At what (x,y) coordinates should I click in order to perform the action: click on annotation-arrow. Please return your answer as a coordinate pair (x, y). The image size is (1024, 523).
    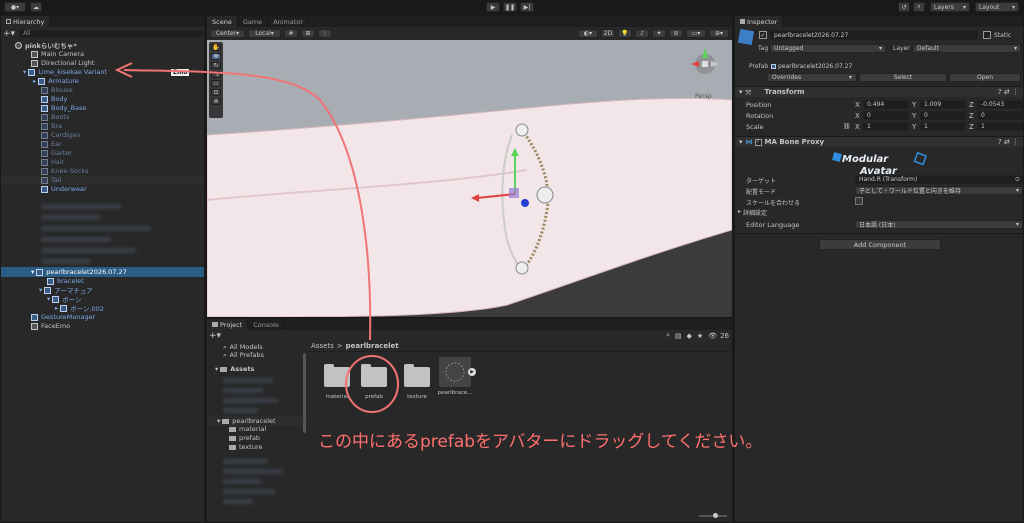
    Looking at the image, I should click on (247, 205).